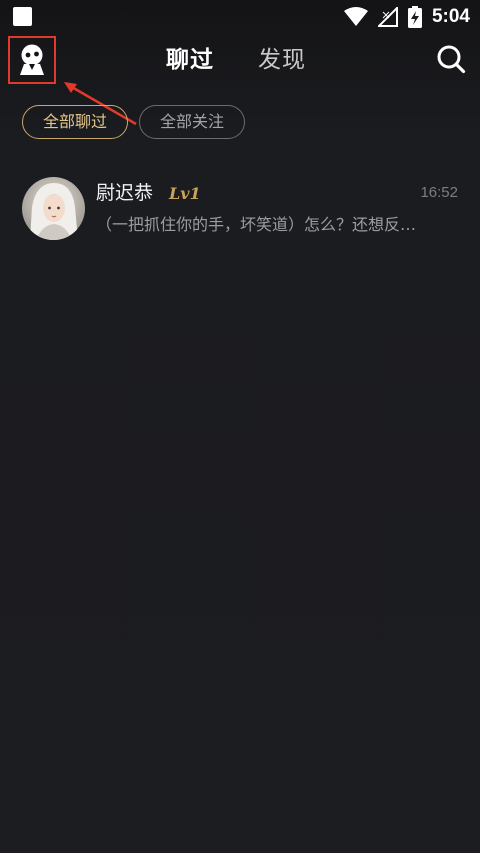 The width and height of the screenshot is (480, 853). What do you see at coordinates (282, 60) in the screenshot?
I see `tab-discover: 发现` at bounding box center [282, 60].